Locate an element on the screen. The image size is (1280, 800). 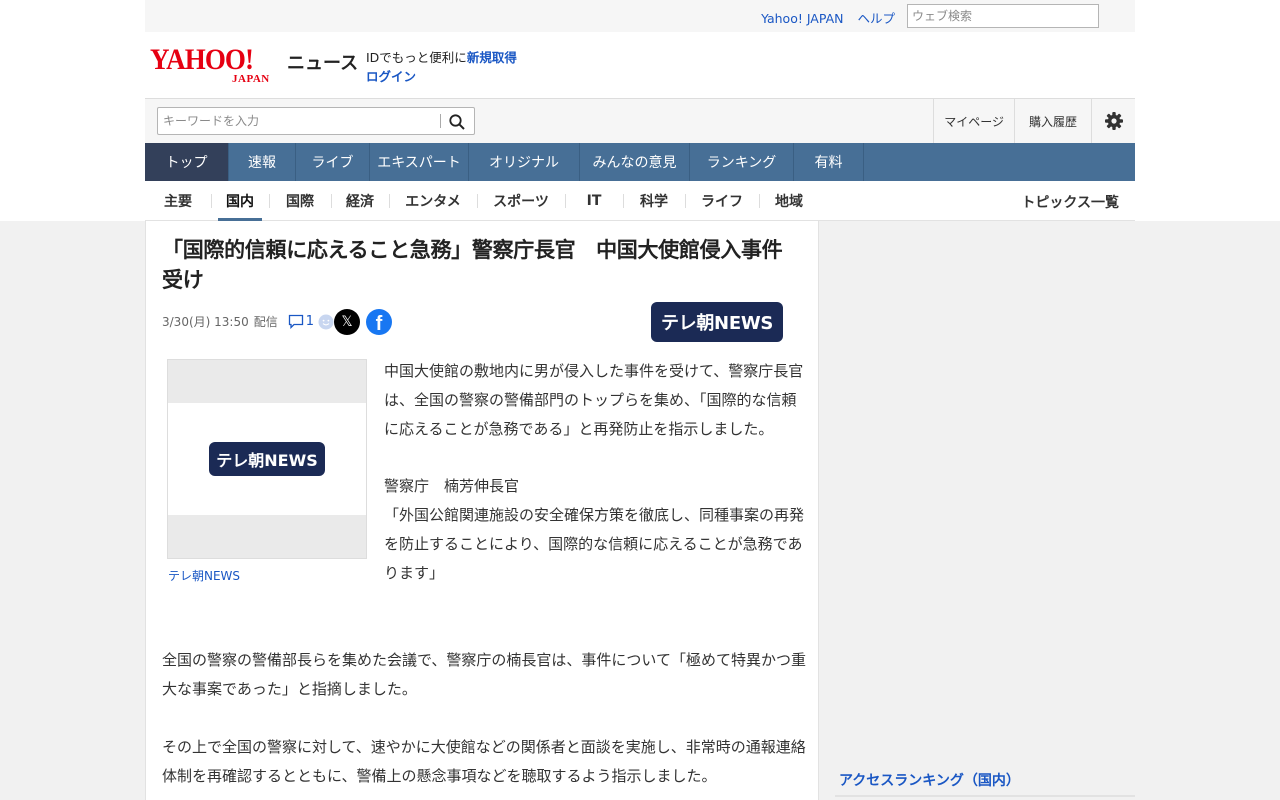
cat-domestic: 国内 is located at coordinates (240, 201).